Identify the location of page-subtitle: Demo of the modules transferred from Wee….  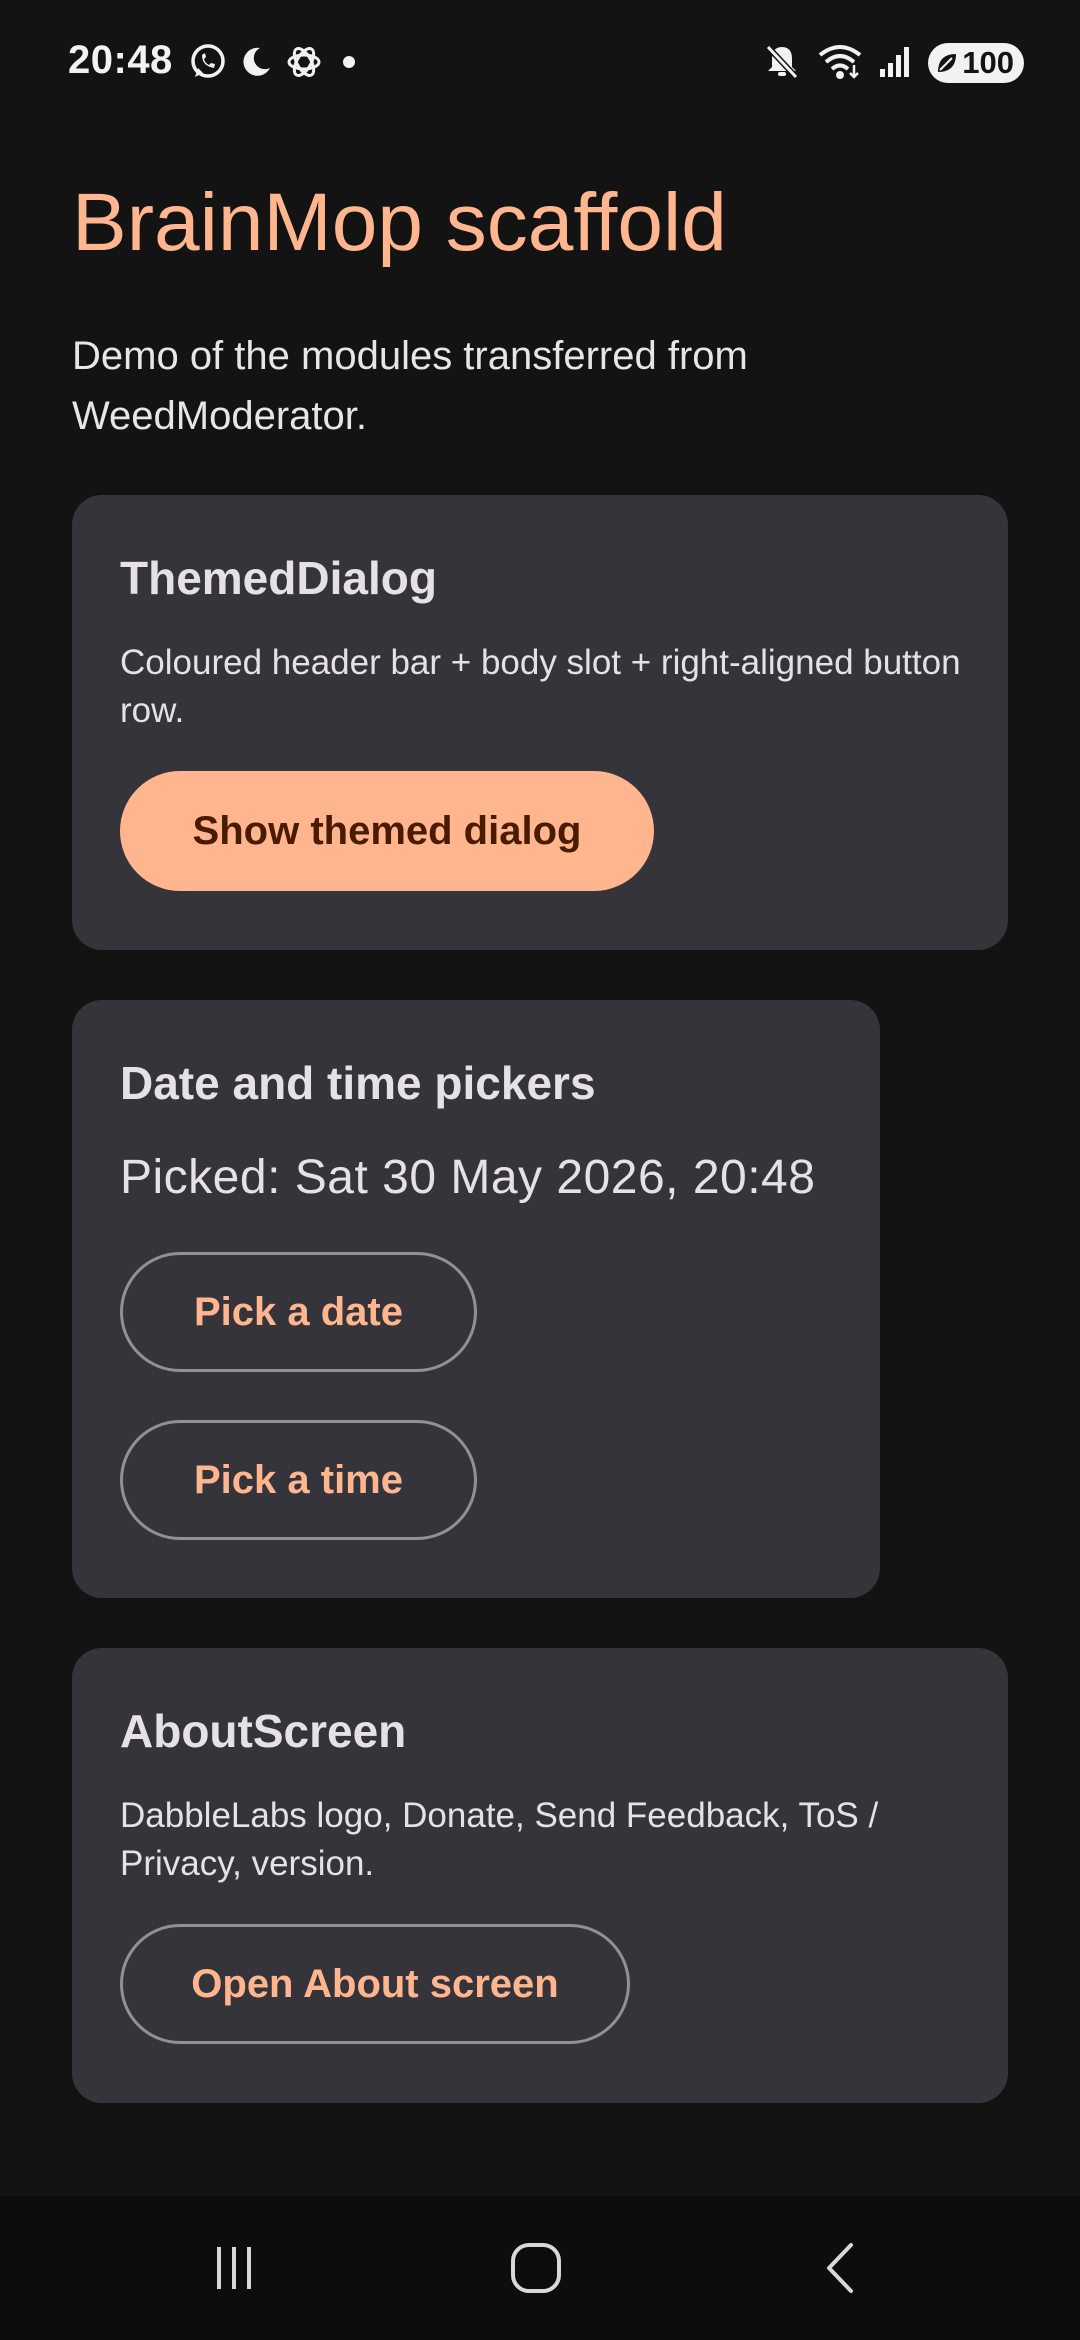
(410, 386).